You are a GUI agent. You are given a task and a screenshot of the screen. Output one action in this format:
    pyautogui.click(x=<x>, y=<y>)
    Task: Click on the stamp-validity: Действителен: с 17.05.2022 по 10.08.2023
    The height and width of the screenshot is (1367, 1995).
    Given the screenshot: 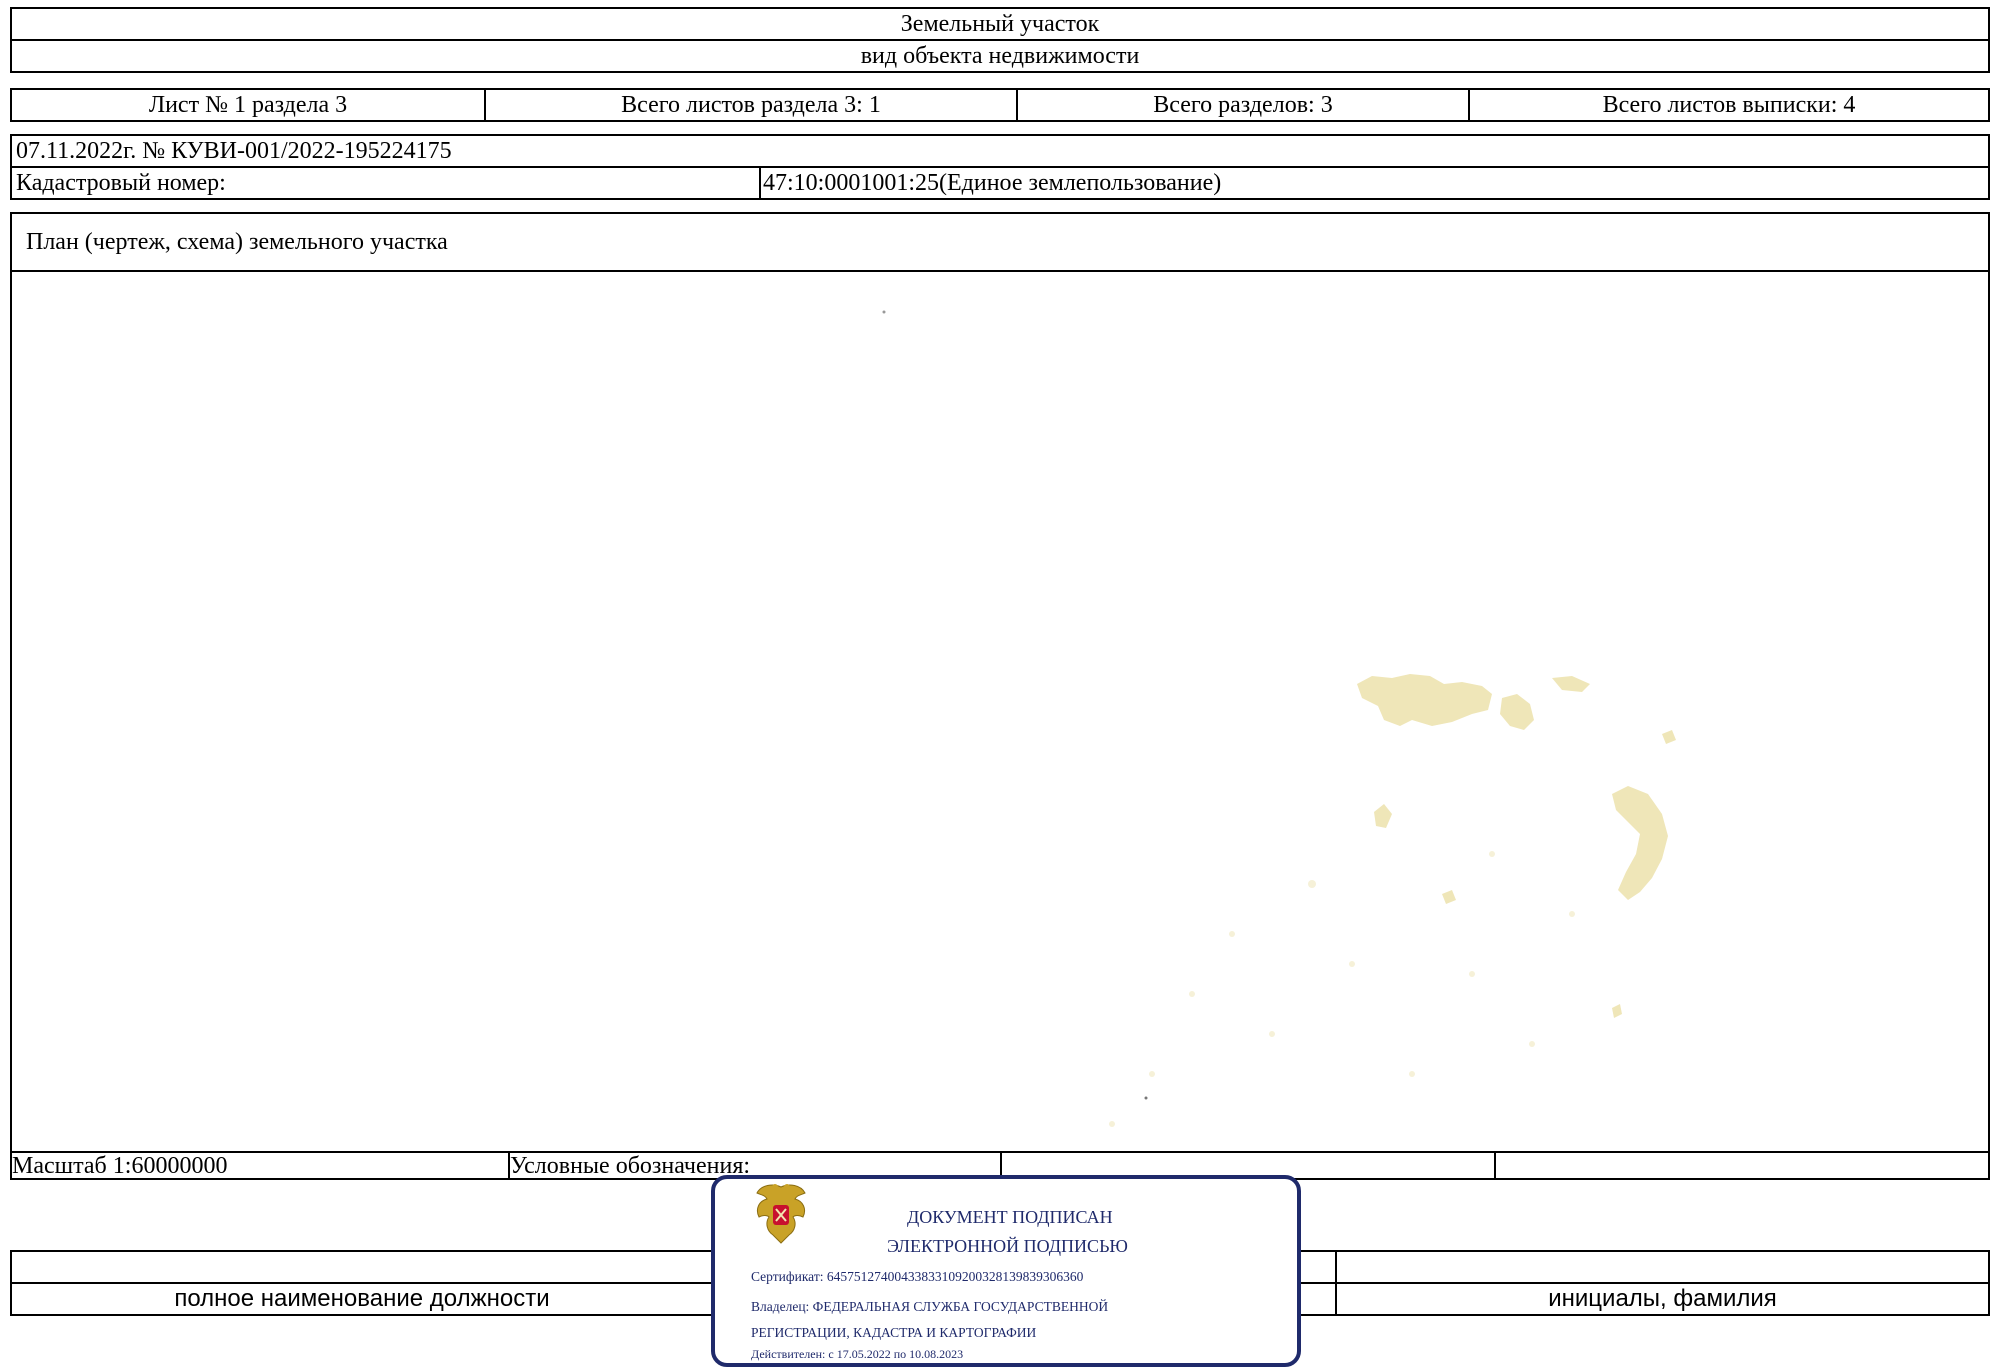 What is the action you would take?
    pyautogui.click(x=857, y=1354)
    